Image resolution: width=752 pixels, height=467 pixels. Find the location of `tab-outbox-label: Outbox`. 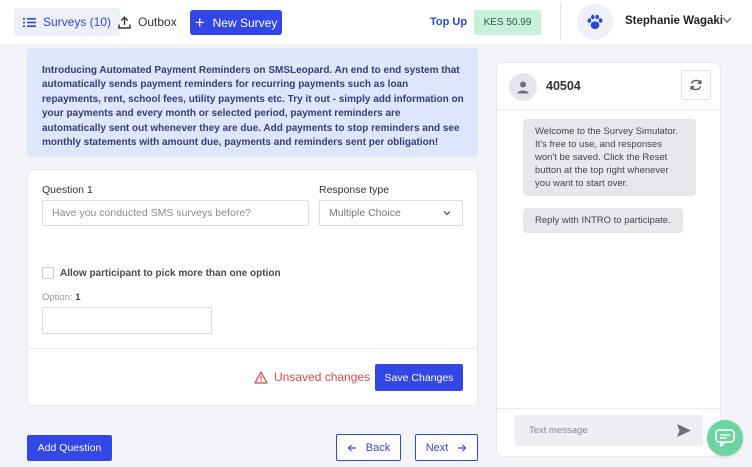

tab-outbox-label: Outbox is located at coordinates (157, 22).